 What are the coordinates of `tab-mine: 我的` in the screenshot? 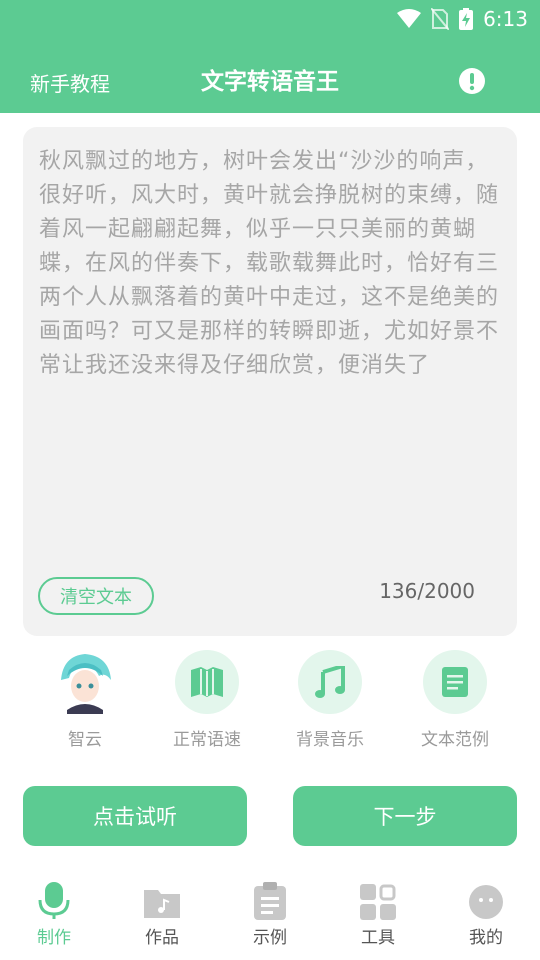 It's located at (486, 914).